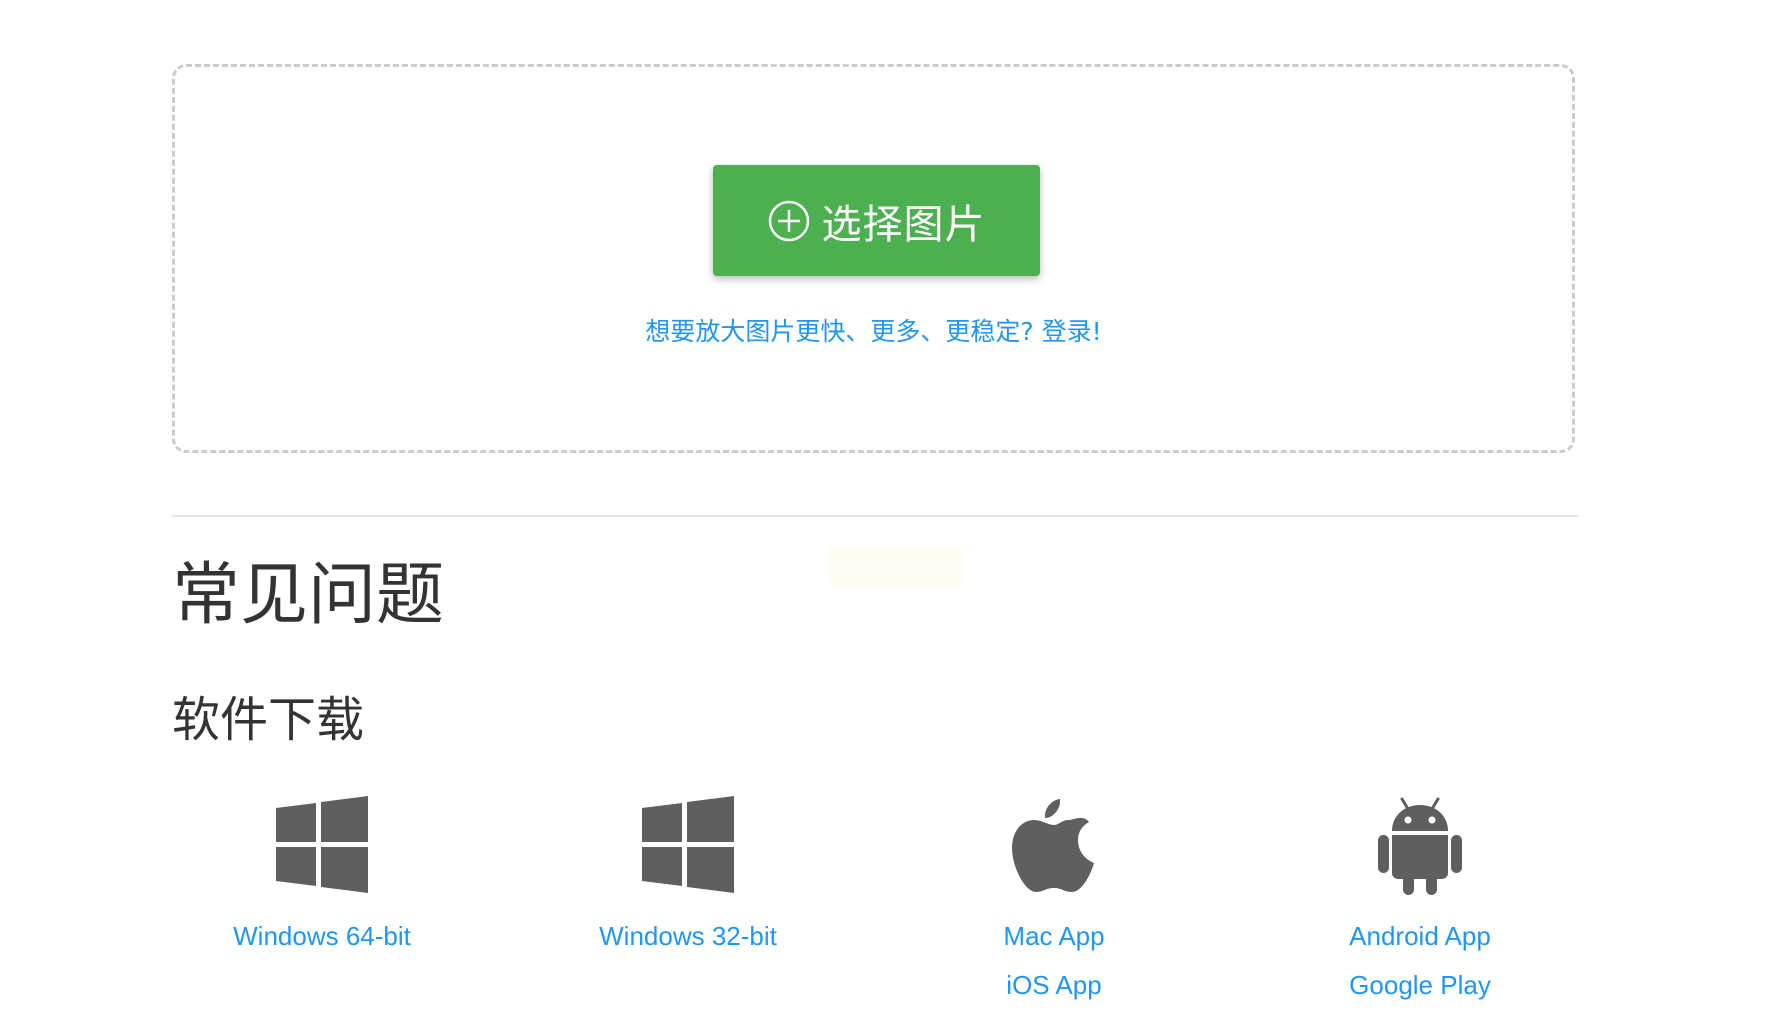 This screenshot has width=1784, height=1012. Describe the element at coordinates (1053, 845) in the screenshot. I see `apple-icon` at that location.